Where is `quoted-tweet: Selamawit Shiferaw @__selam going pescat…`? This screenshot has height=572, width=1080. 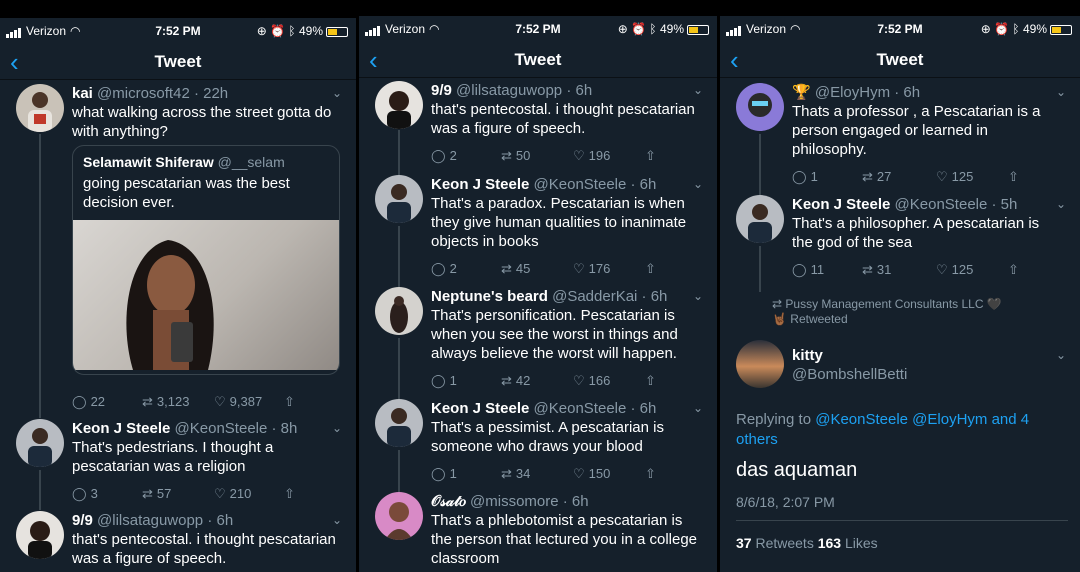
quoted-tweet: Selamawit Shiferaw @__selam going pescat… is located at coordinates (206, 260).